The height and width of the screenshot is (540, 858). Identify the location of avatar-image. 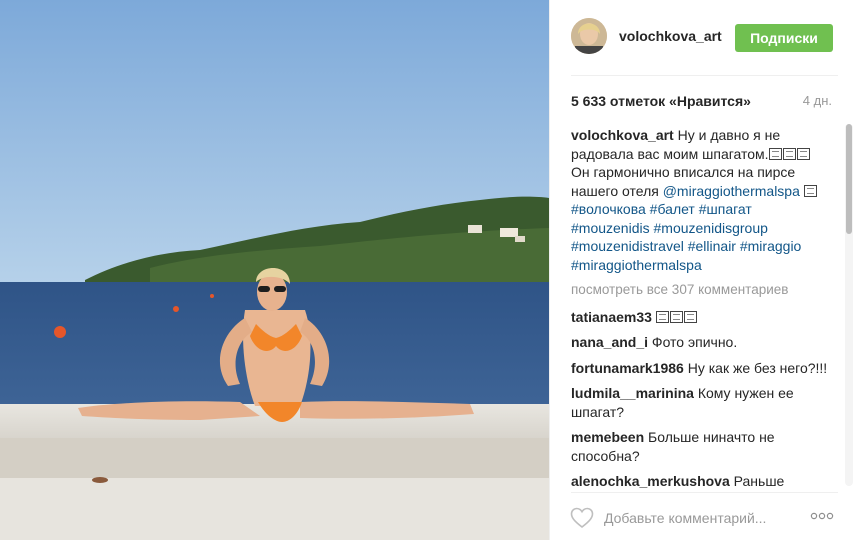
(589, 36).